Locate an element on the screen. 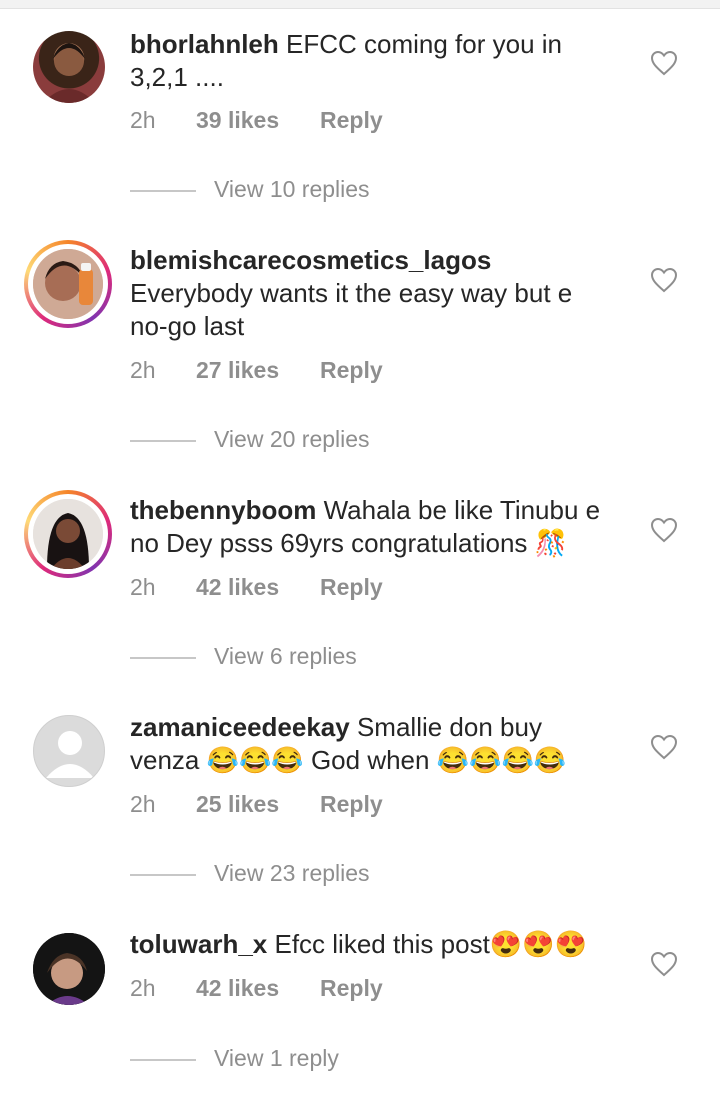  default-avatar-icon is located at coordinates (69, 751).